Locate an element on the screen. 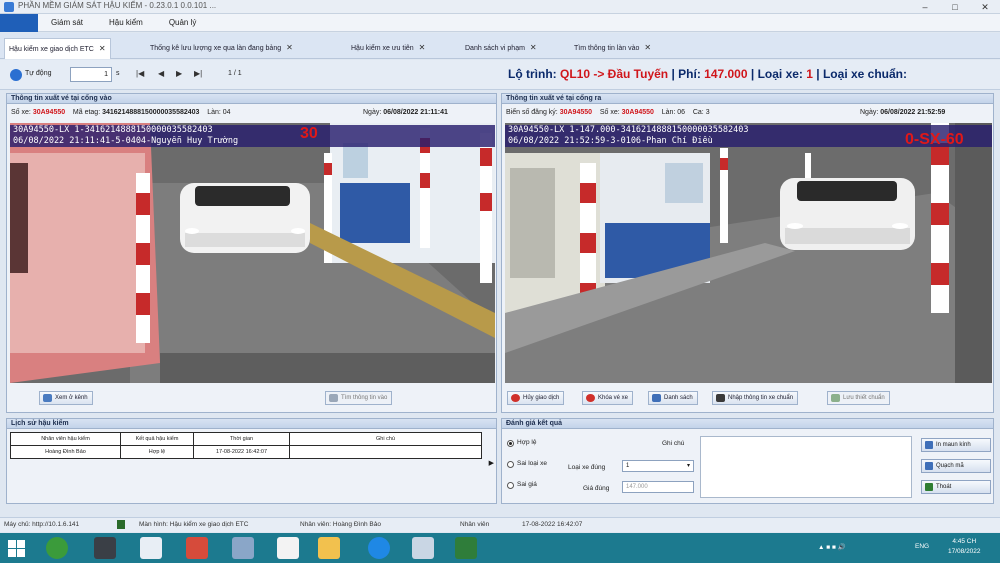 The image size is (1000, 563). menu-item-postcheck: Hậu kiểm is located at coordinates (126, 22).